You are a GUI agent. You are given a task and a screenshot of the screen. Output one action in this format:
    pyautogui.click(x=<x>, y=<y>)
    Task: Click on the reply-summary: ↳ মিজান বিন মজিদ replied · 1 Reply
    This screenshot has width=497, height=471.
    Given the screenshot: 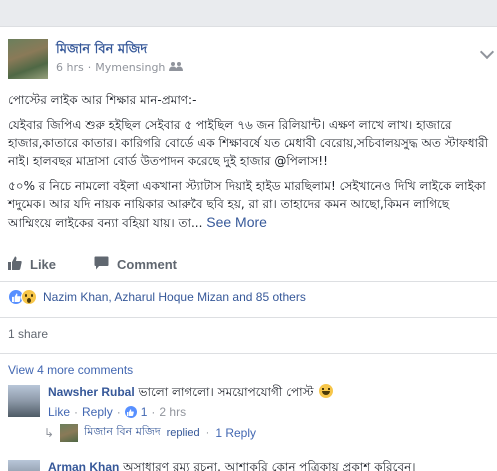 What is the action you would take?
    pyautogui.click(x=150, y=432)
    